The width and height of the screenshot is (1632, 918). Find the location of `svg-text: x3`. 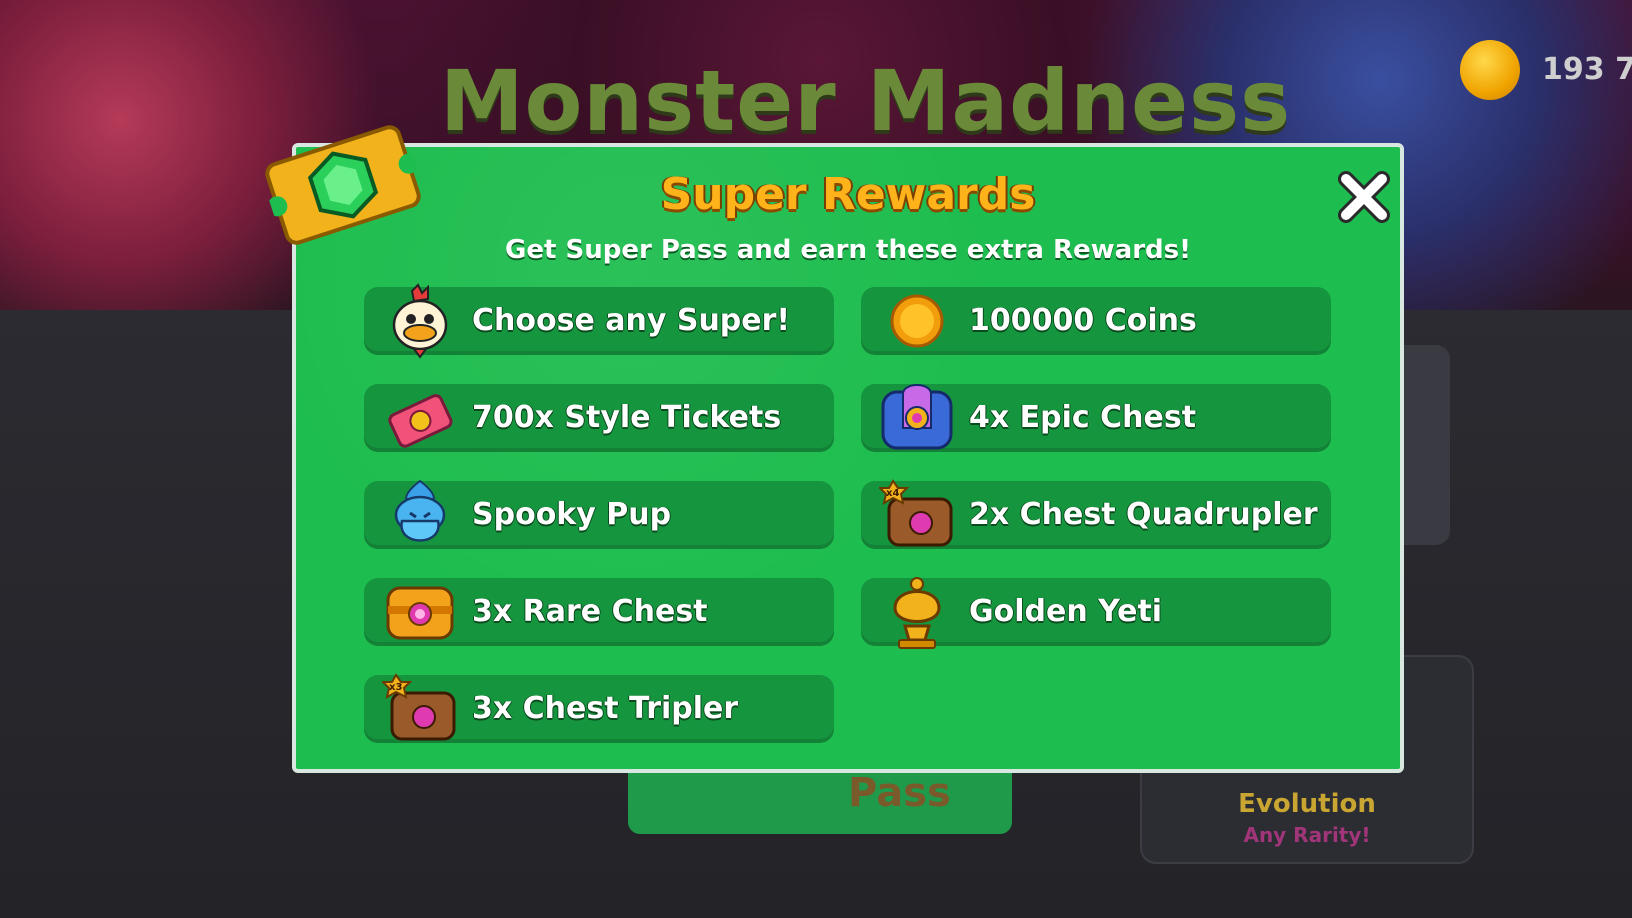

svg-text: x3 is located at coordinates (395, 687).